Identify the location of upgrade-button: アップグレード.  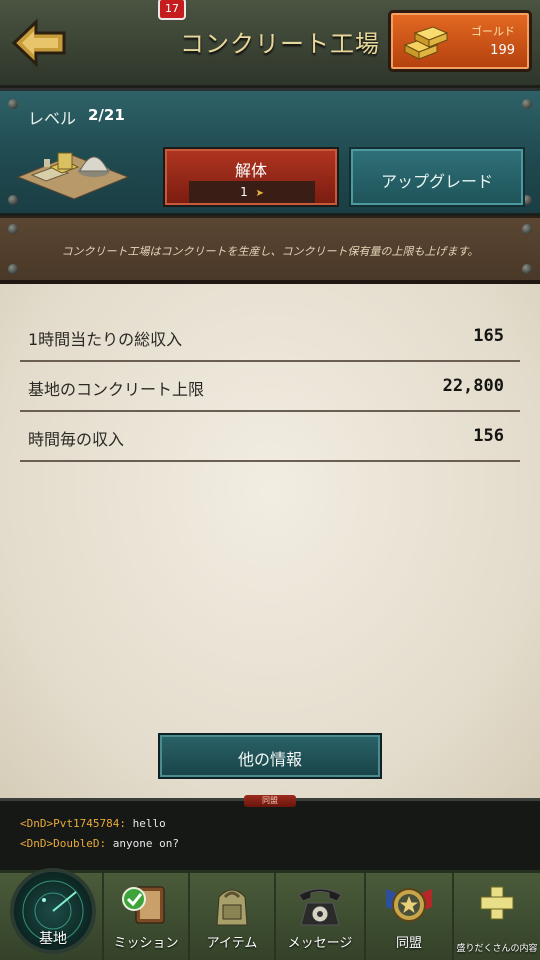
(437, 177).